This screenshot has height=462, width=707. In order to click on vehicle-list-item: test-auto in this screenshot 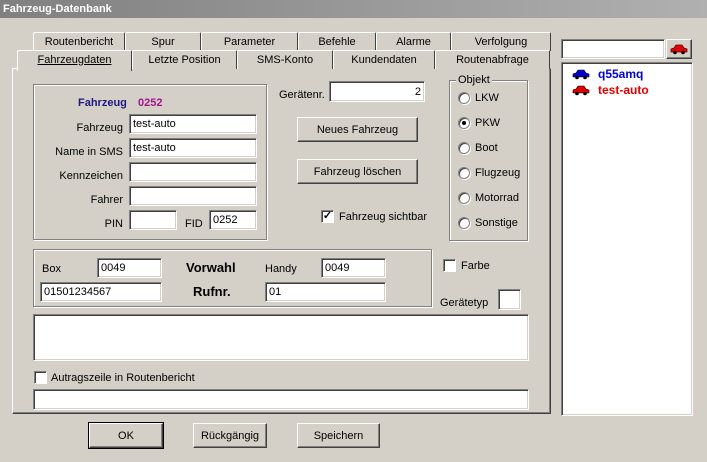, I will do `click(609, 90)`.